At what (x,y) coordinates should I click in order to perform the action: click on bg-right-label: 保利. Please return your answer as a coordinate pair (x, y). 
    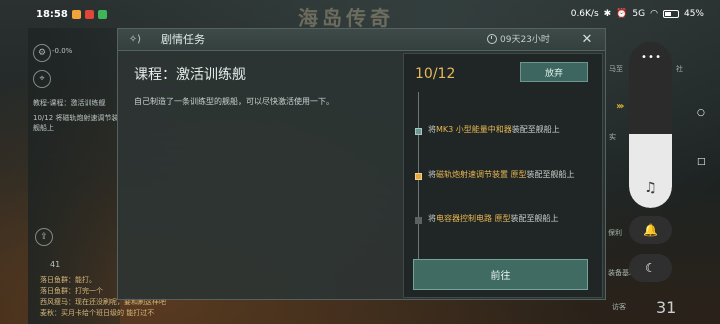
    Looking at the image, I should click on (615, 233).